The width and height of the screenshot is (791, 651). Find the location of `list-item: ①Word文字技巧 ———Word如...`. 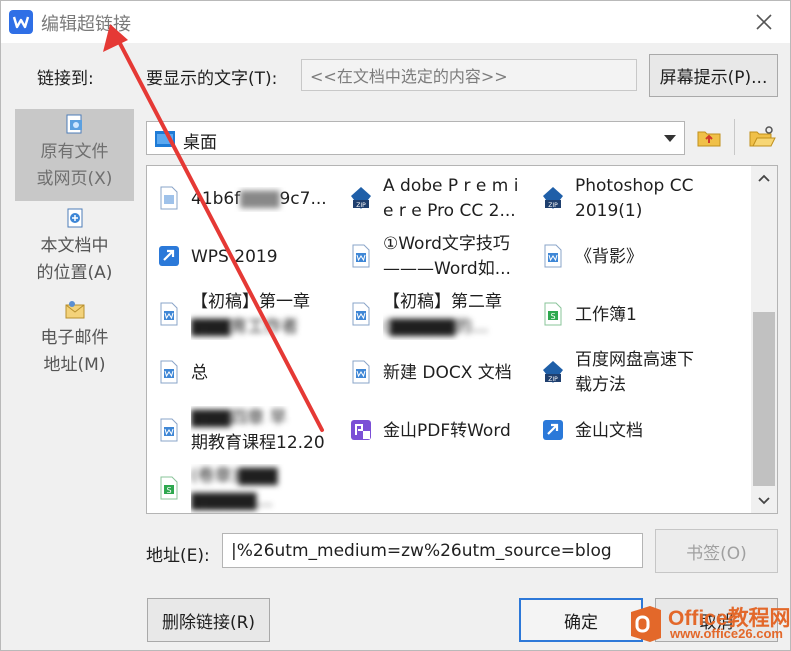

list-item: ①Word文字技巧 ———Word如... is located at coordinates (440, 256).